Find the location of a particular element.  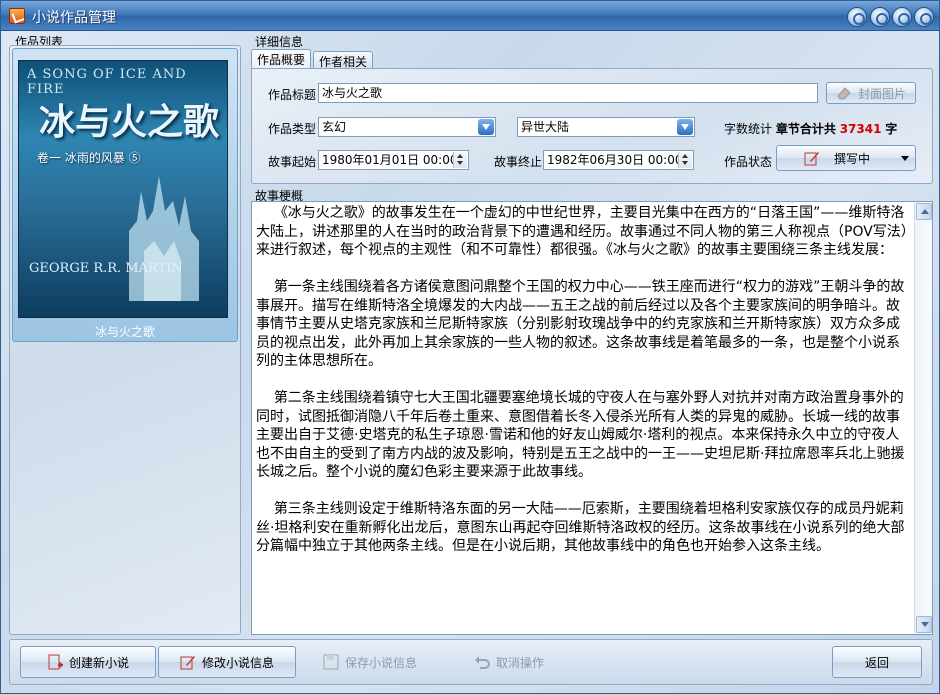

end-date-picker: 1982年06月30日 00:00 is located at coordinates (618, 160).